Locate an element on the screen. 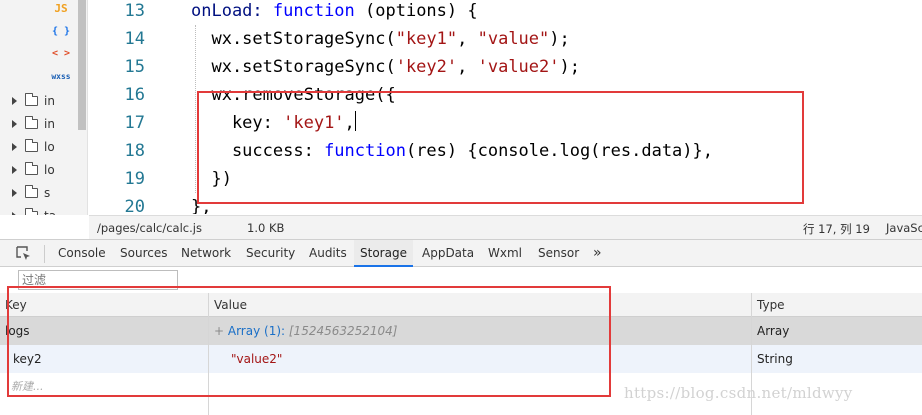  wxss-icon: wxss is located at coordinates (61, 76).